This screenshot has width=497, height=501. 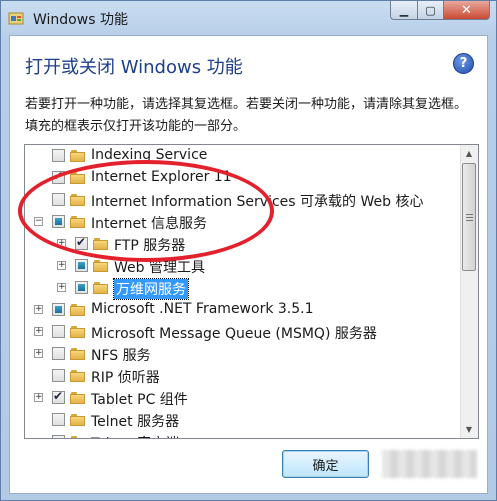 I want to click on feature-label: Microsoft .NET Framework 3.5.1, so click(x=202, y=309).